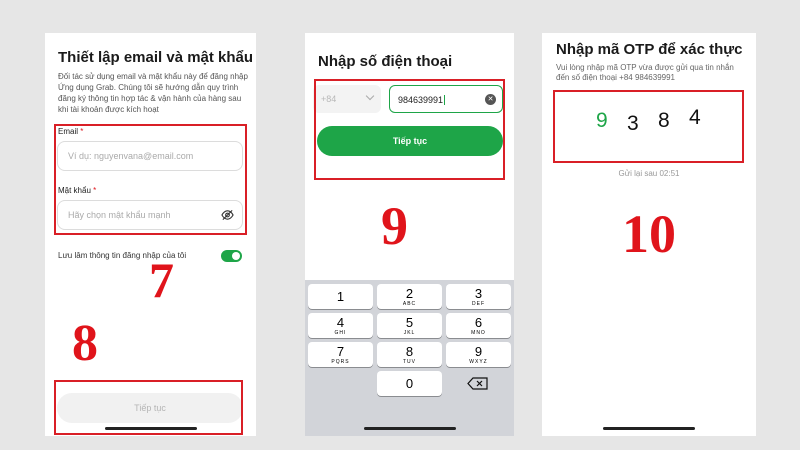  I want to click on key-2: 2 ABC, so click(409, 296).